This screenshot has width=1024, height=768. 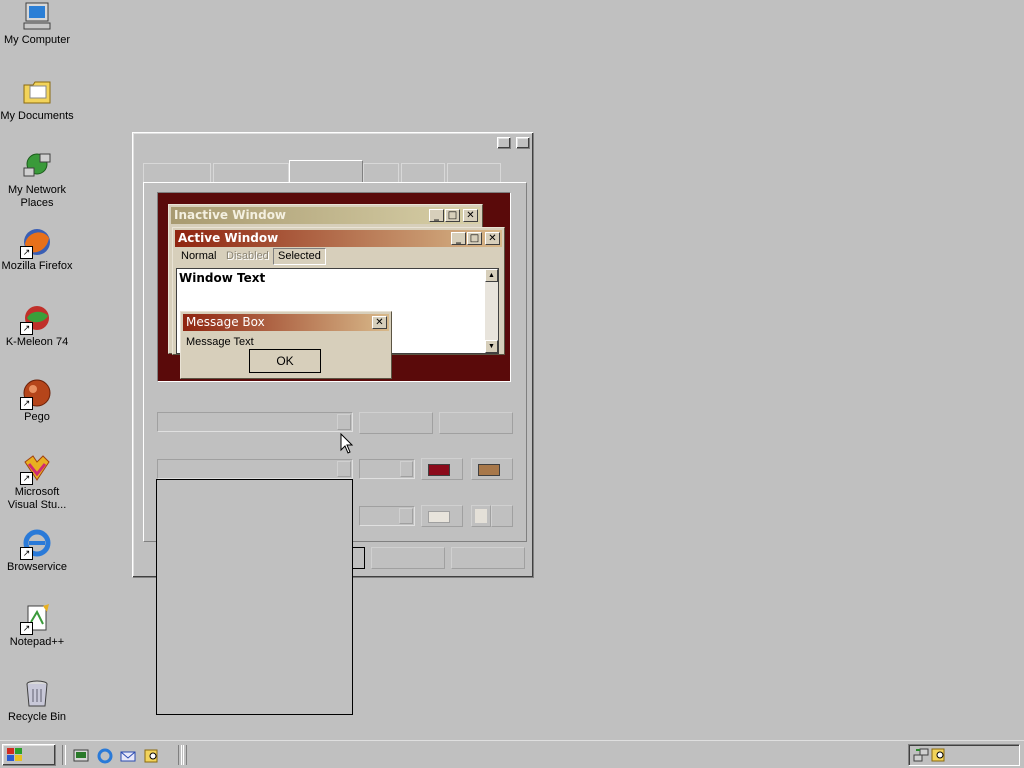 What do you see at coordinates (230, 215) in the screenshot?
I see `inactive-window-title: Inactive Window` at bounding box center [230, 215].